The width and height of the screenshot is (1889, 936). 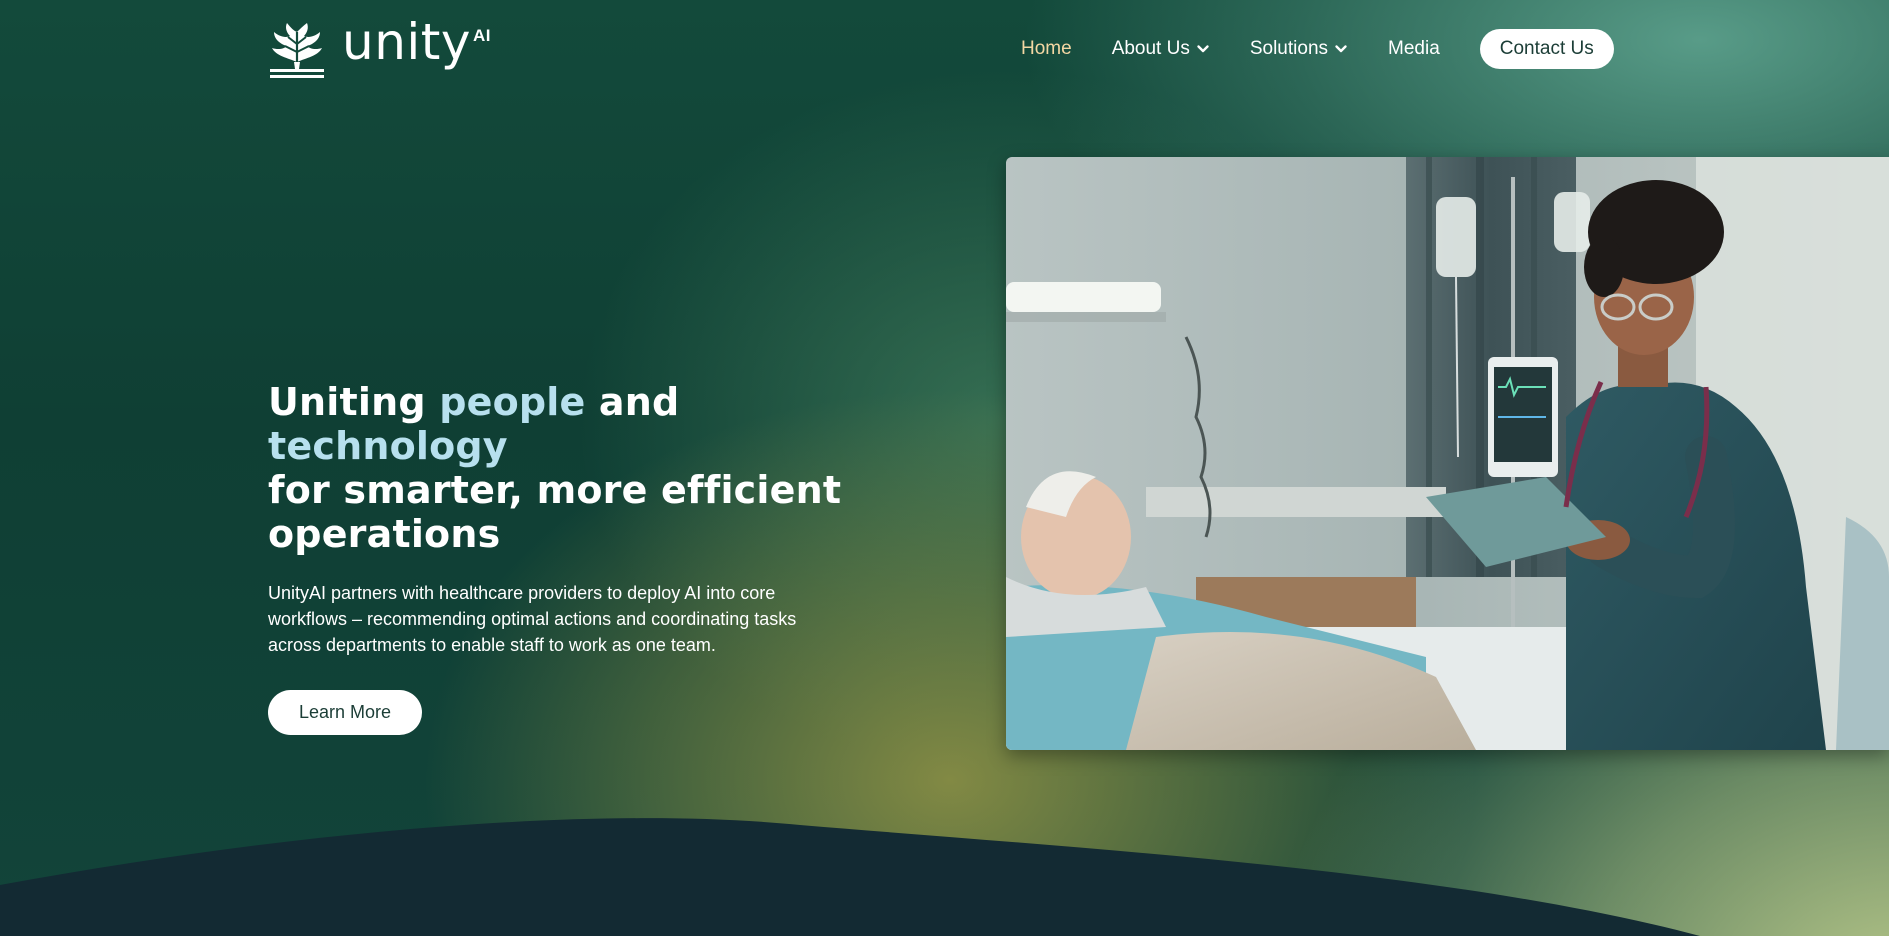 What do you see at coordinates (297, 50) in the screenshot?
I see `tree-logo-icon` at bounding box center [297, 50].